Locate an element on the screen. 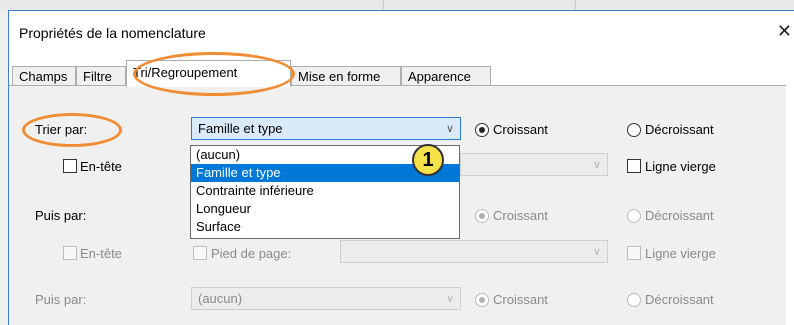 The image size is (794, 325). then-by-ascending-label: Croissant is located at coordinates (520, 215).